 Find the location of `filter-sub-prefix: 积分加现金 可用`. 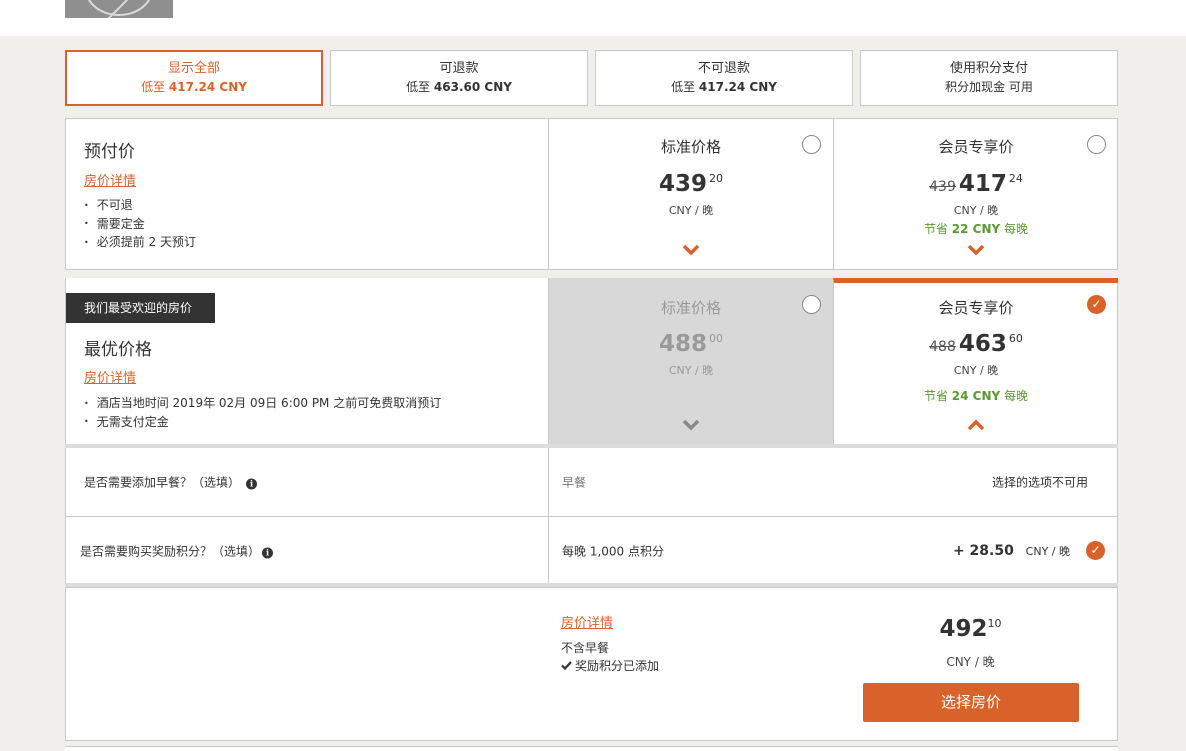

filter-sub-prefix: 积分加现金 可用 is located at coordinates (989, 87).